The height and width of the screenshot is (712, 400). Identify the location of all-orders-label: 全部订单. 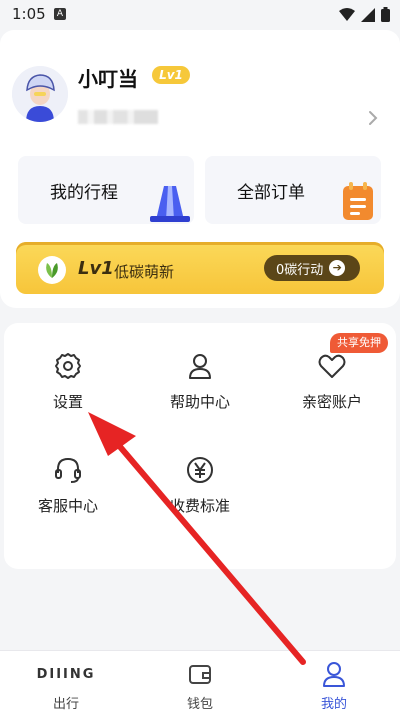
(271, 193).